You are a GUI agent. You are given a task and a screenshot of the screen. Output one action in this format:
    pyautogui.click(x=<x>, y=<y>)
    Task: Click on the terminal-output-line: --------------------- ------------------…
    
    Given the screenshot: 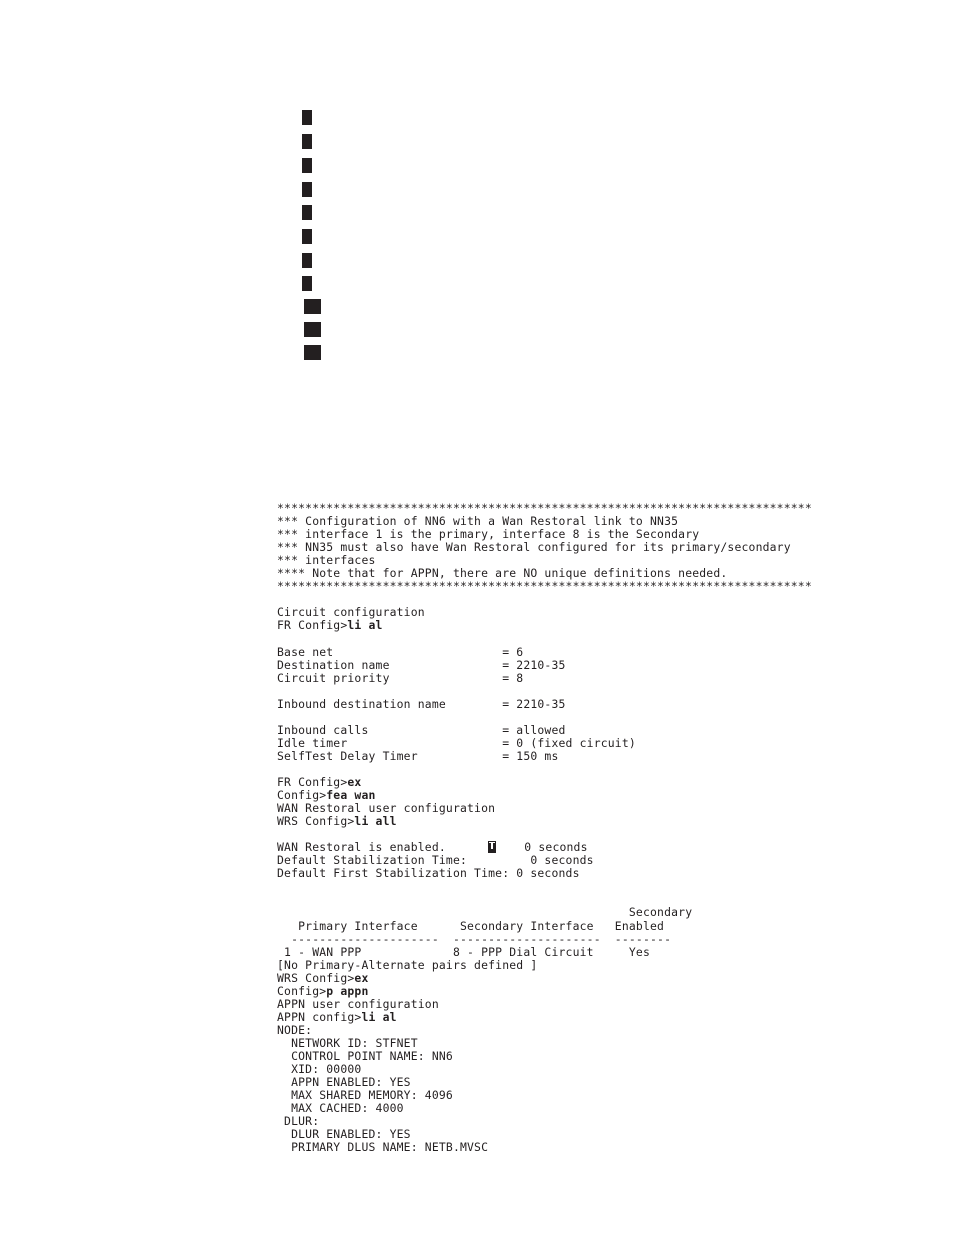 What is the action you would take?
    pyautogui.click(x=474, y=938)
    